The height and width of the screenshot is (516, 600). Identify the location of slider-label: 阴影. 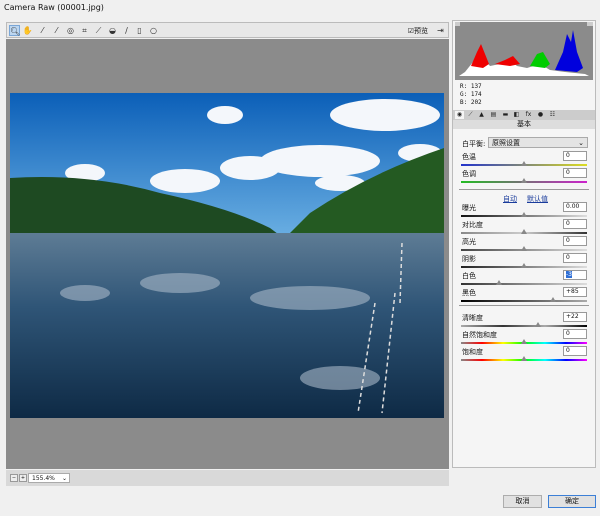
(469, 259).